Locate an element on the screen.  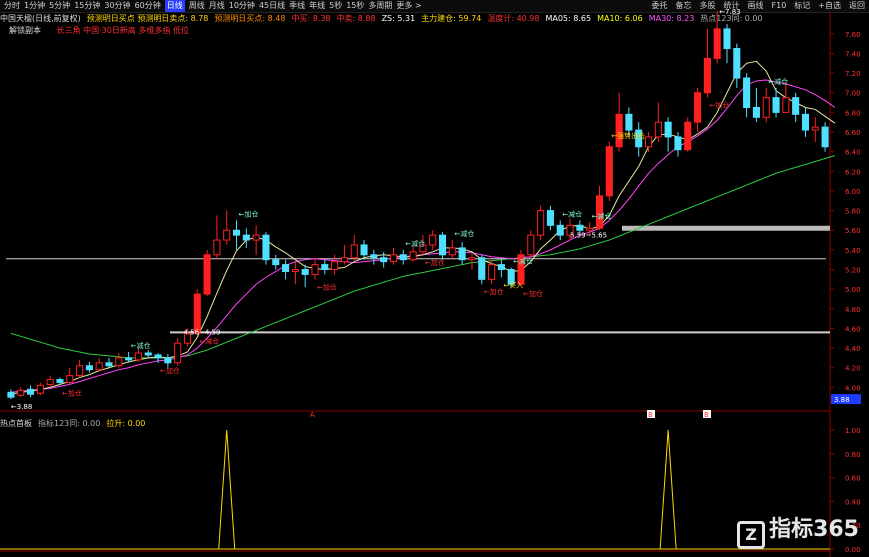
y-tick-label: 5.00 is located at coordinates (853, 290).